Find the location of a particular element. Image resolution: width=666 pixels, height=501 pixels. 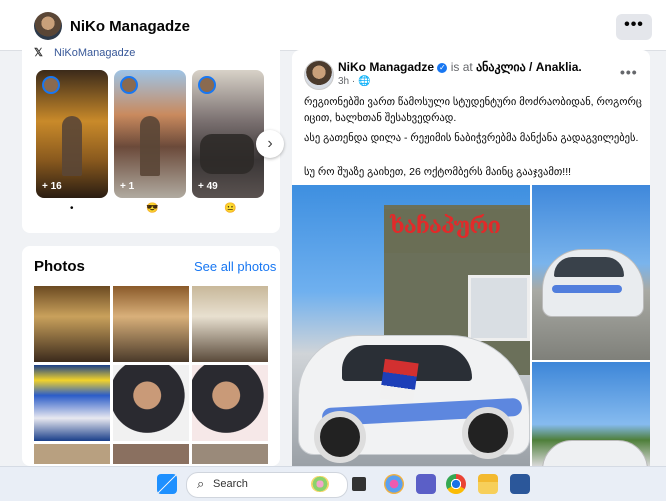

x-icon: 𝕏 is located at coordinates (38, 53).